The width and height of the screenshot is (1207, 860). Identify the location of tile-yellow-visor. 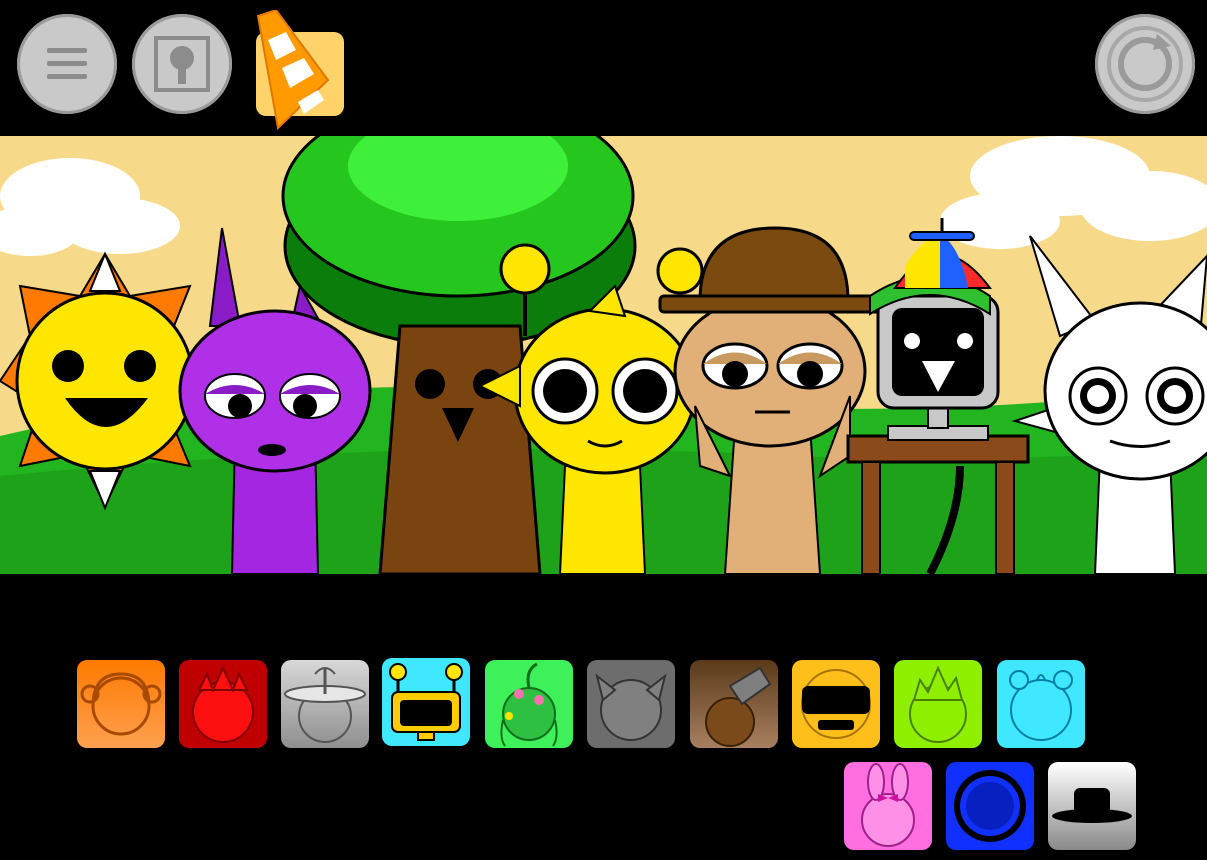
(836, 704).